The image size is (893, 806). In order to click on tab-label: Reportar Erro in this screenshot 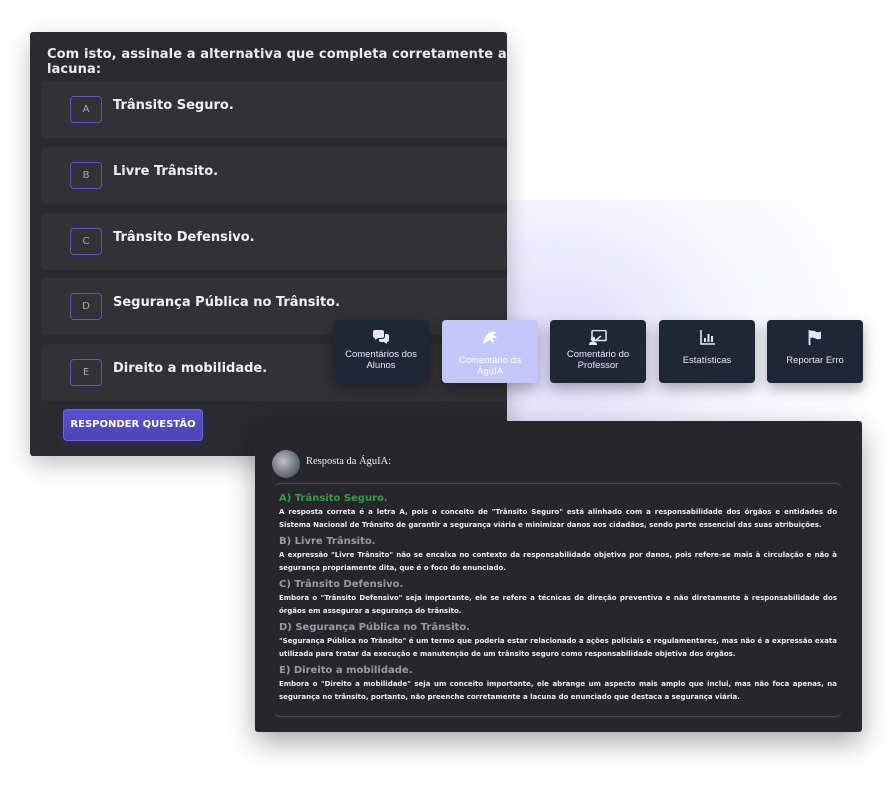, I will do `click(815, 360)`.